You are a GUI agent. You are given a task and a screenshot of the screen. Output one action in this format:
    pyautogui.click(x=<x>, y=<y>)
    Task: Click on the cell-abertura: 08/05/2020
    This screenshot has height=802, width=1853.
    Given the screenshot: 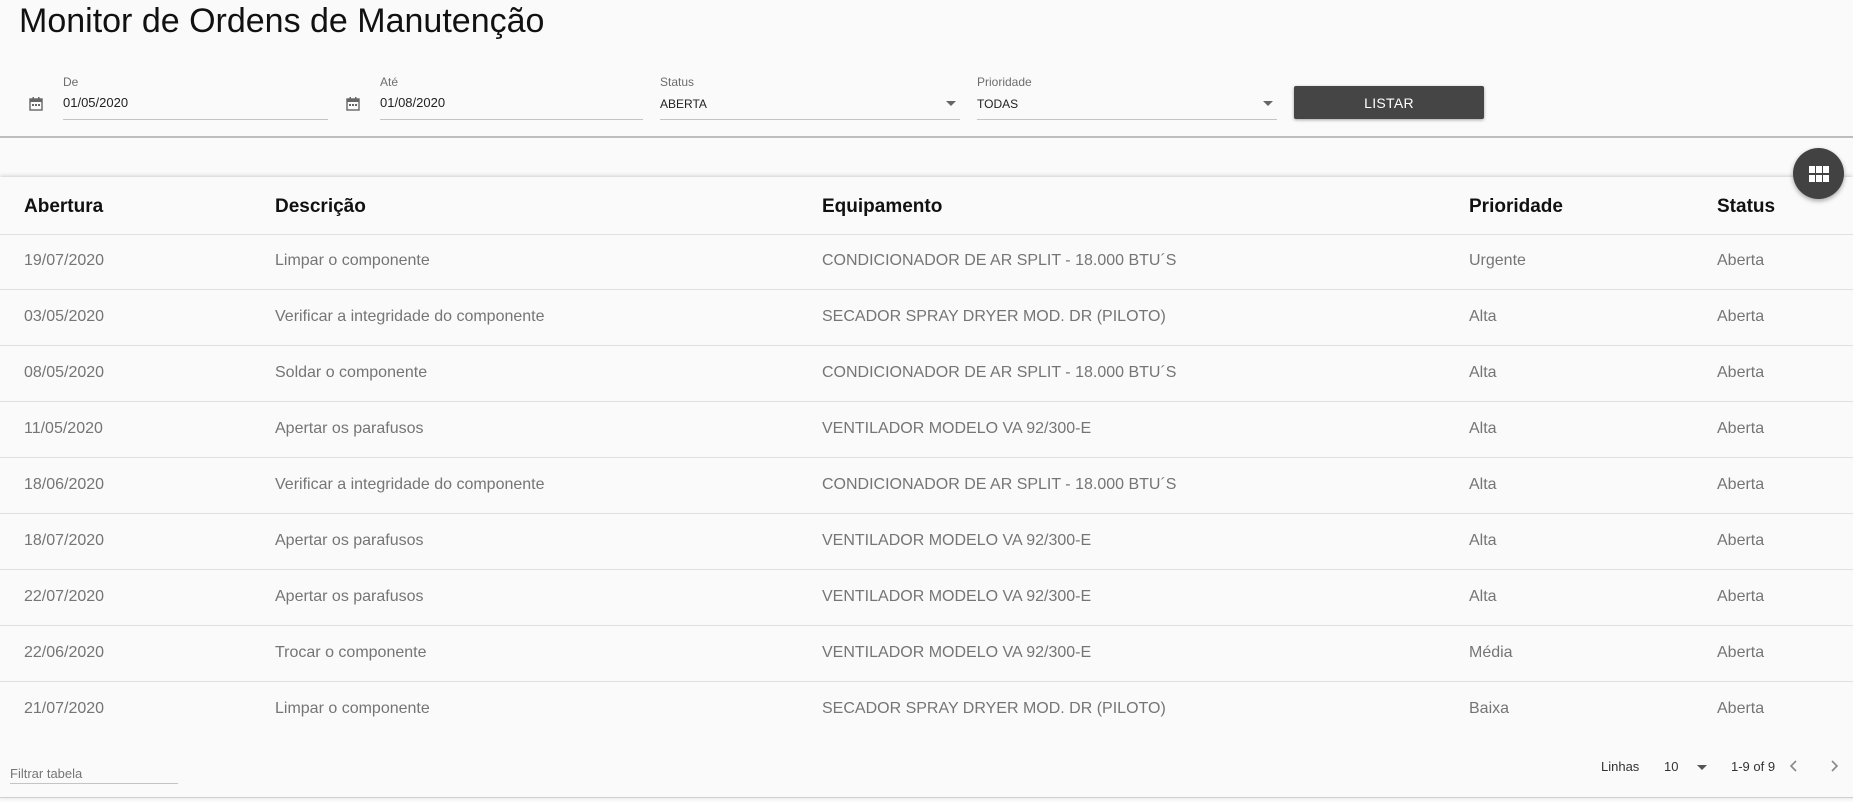 What is the action you would take?
    pyautogui.click(x=64, y=372)
    